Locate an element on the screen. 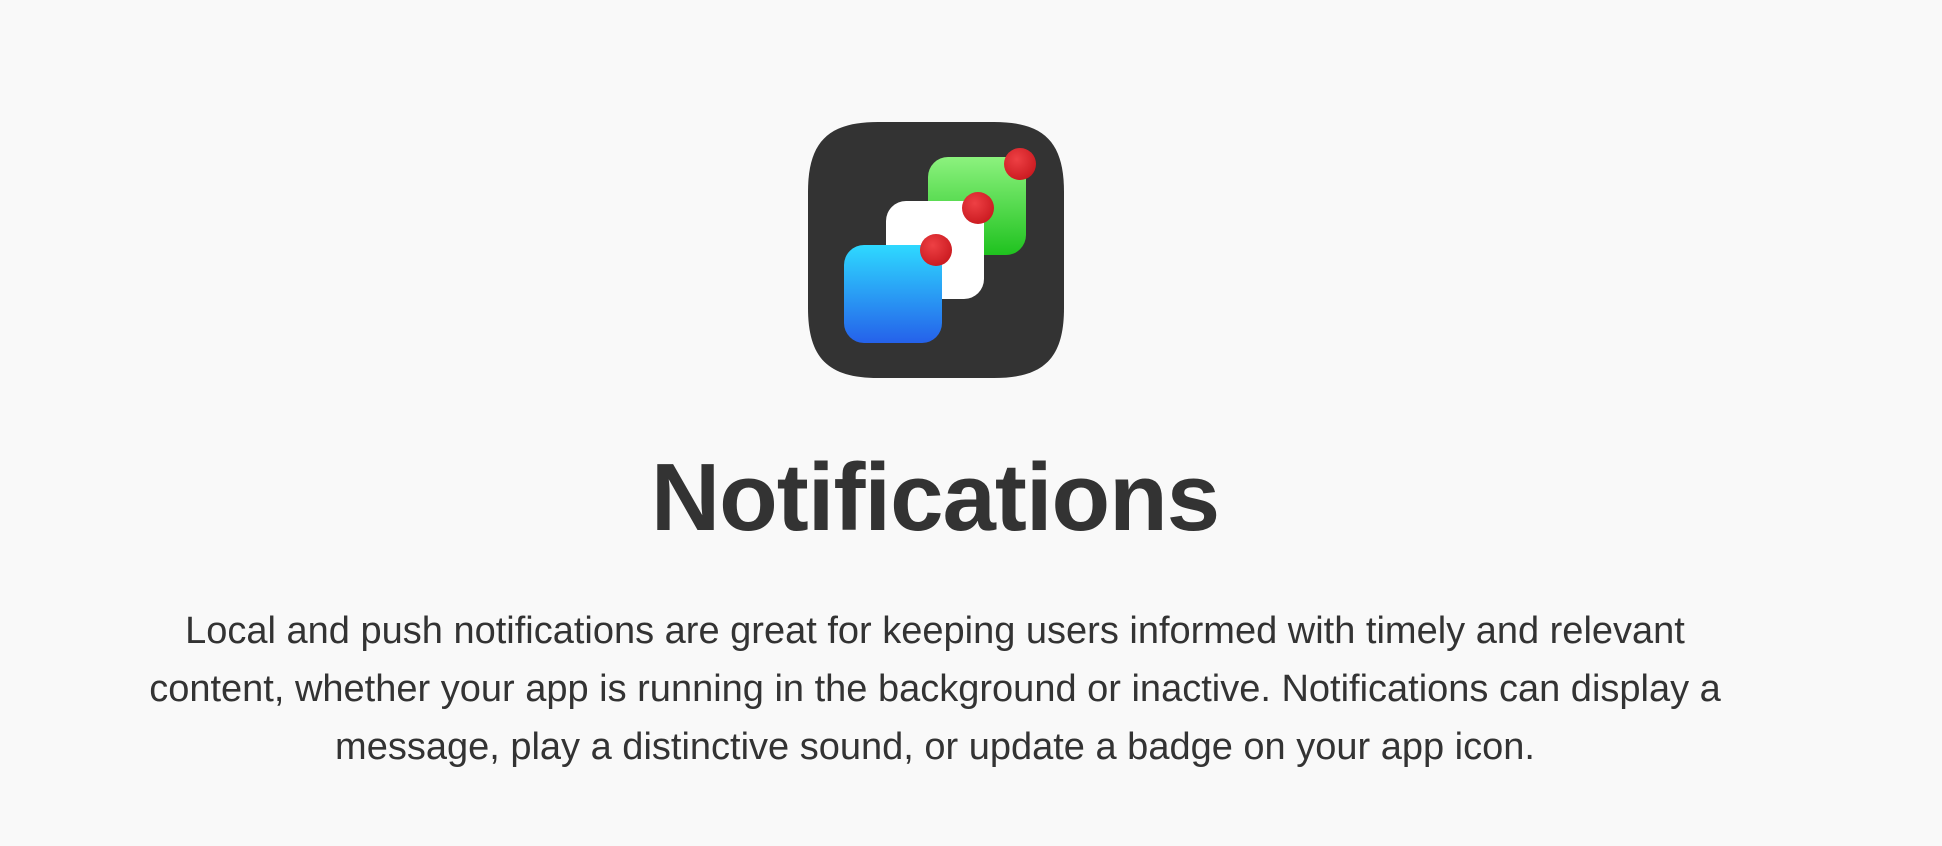 This screenshot has height=846, width=1942. white-tile-badge is located at coordinates (978, 208).